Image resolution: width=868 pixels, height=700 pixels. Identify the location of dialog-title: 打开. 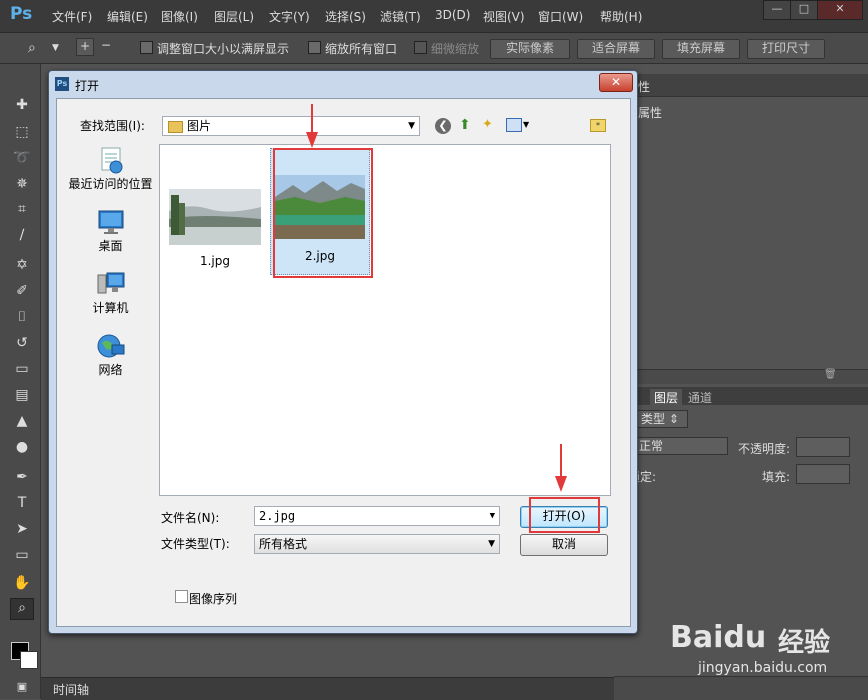
(87, 86).